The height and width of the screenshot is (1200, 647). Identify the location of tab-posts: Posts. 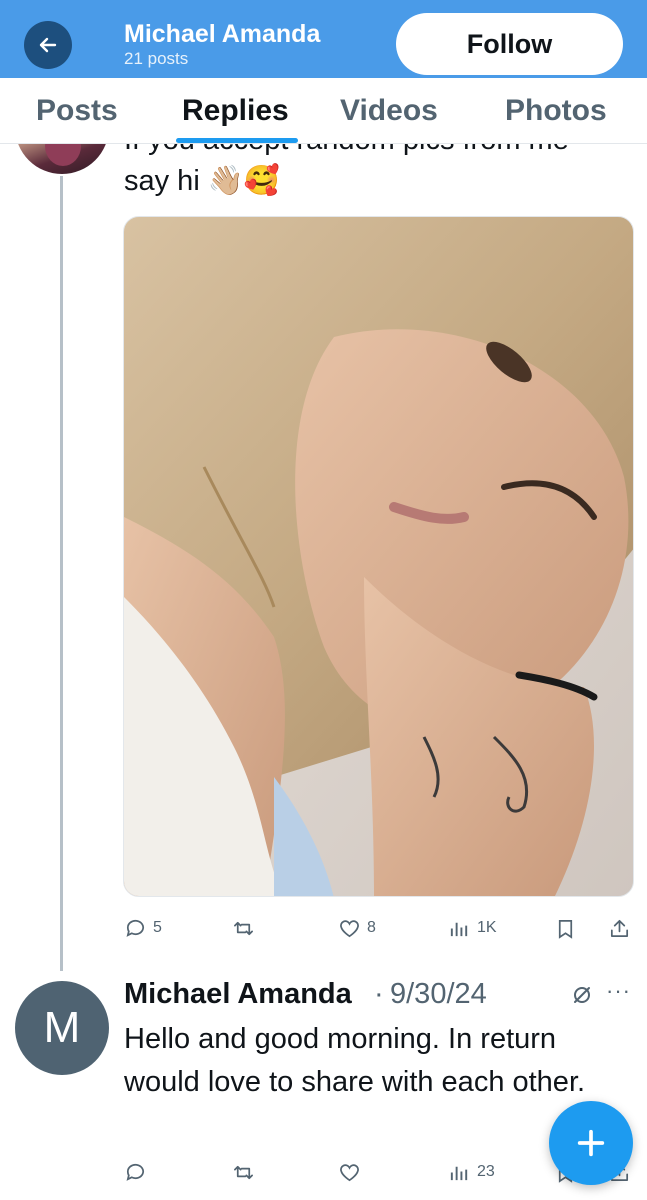
(77, 111).